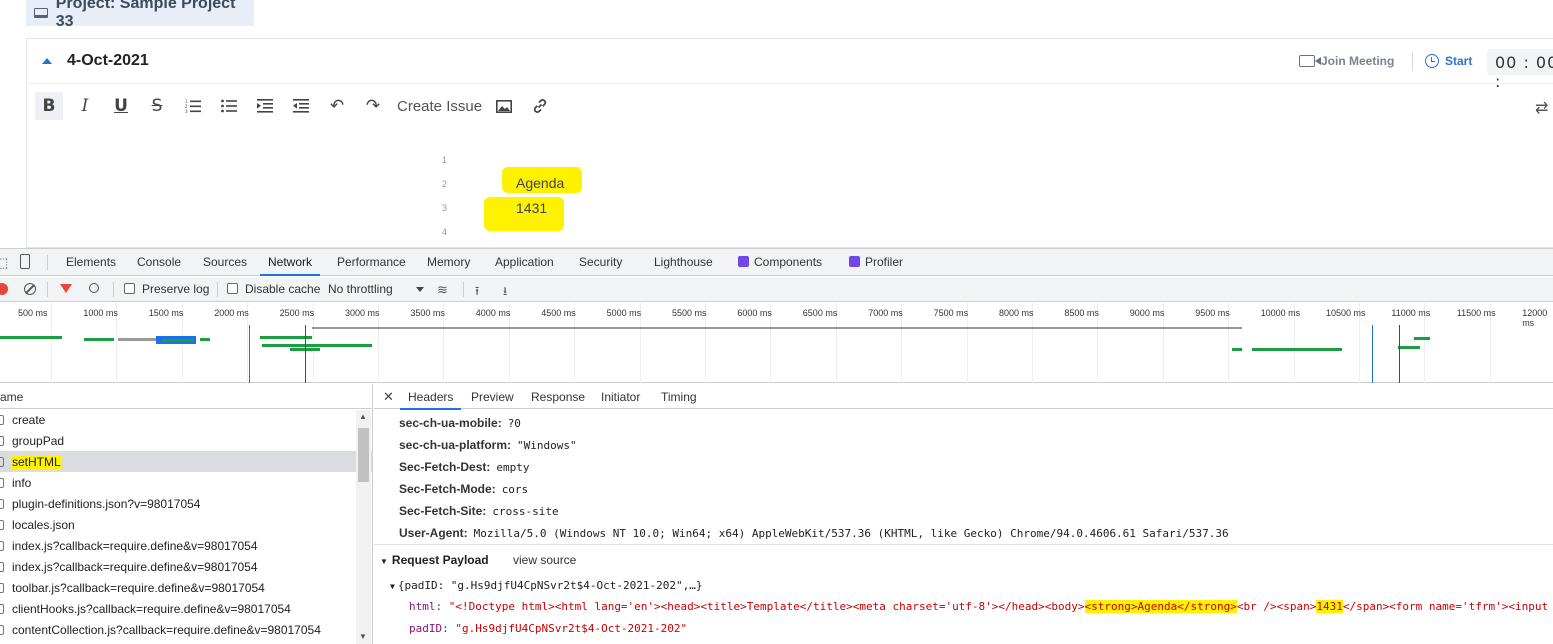 This screenshot has height=644, width=1553. Describe the element at coordinates (620, 397) in the screenshot. I see `tab-initiator: Initiator` at that location.